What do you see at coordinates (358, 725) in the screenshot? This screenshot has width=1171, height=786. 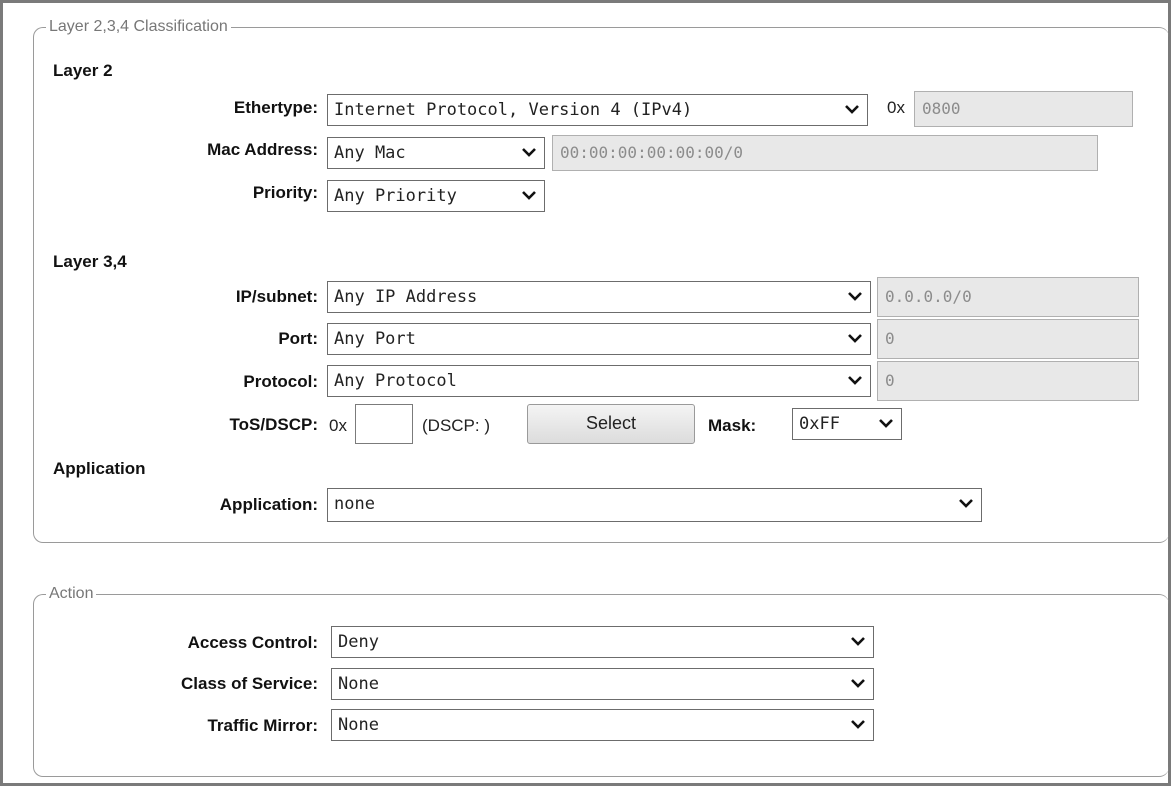 I see `traffic-mirror-select-value: None` at bounding box center [358, 725].